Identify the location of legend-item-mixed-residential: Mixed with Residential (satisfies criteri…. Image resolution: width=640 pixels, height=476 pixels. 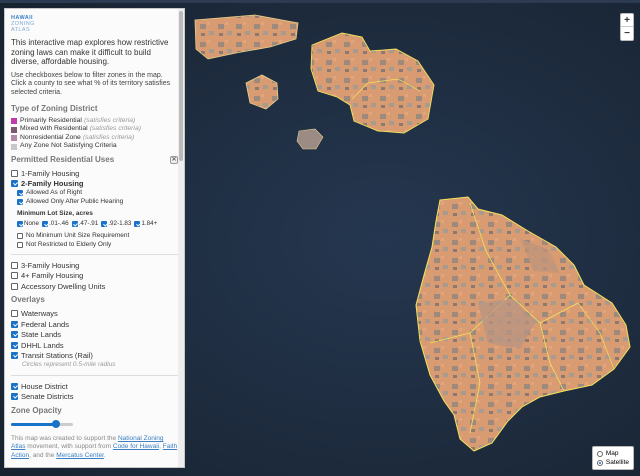
(94, 129).